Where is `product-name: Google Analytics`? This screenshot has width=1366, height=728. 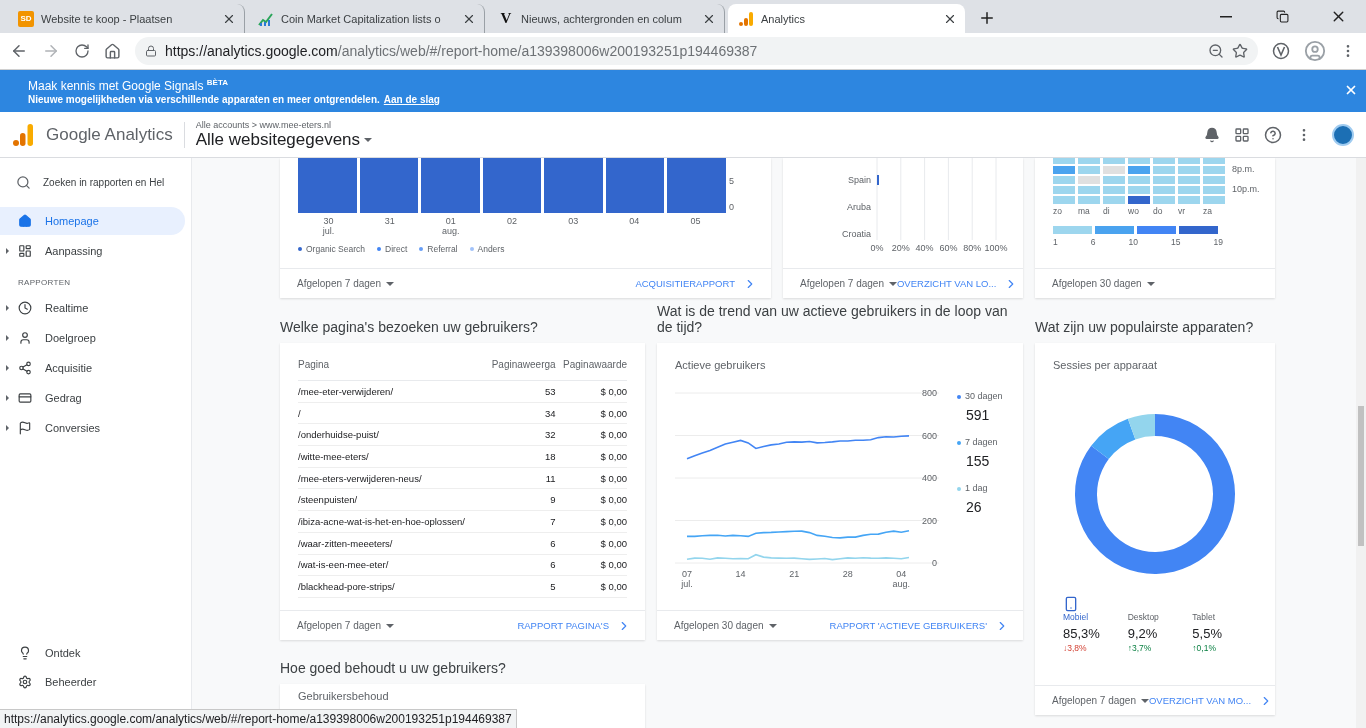 product-name: Google Analytics is located at coordinates (109, 134).